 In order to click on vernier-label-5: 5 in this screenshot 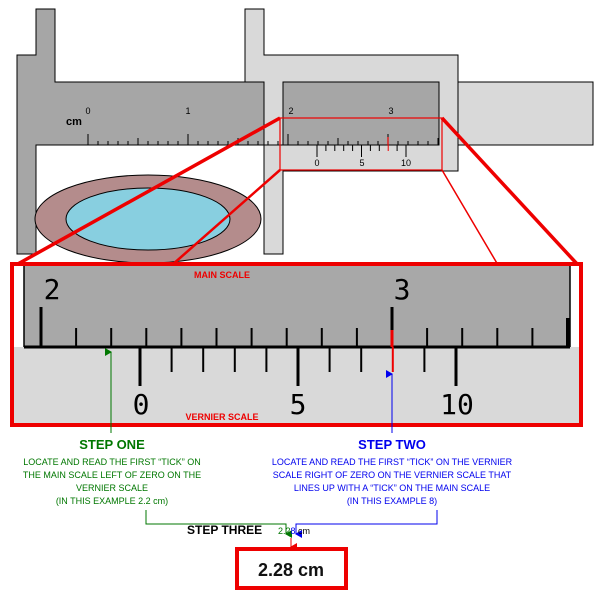, I will do `click(361, 163)`.